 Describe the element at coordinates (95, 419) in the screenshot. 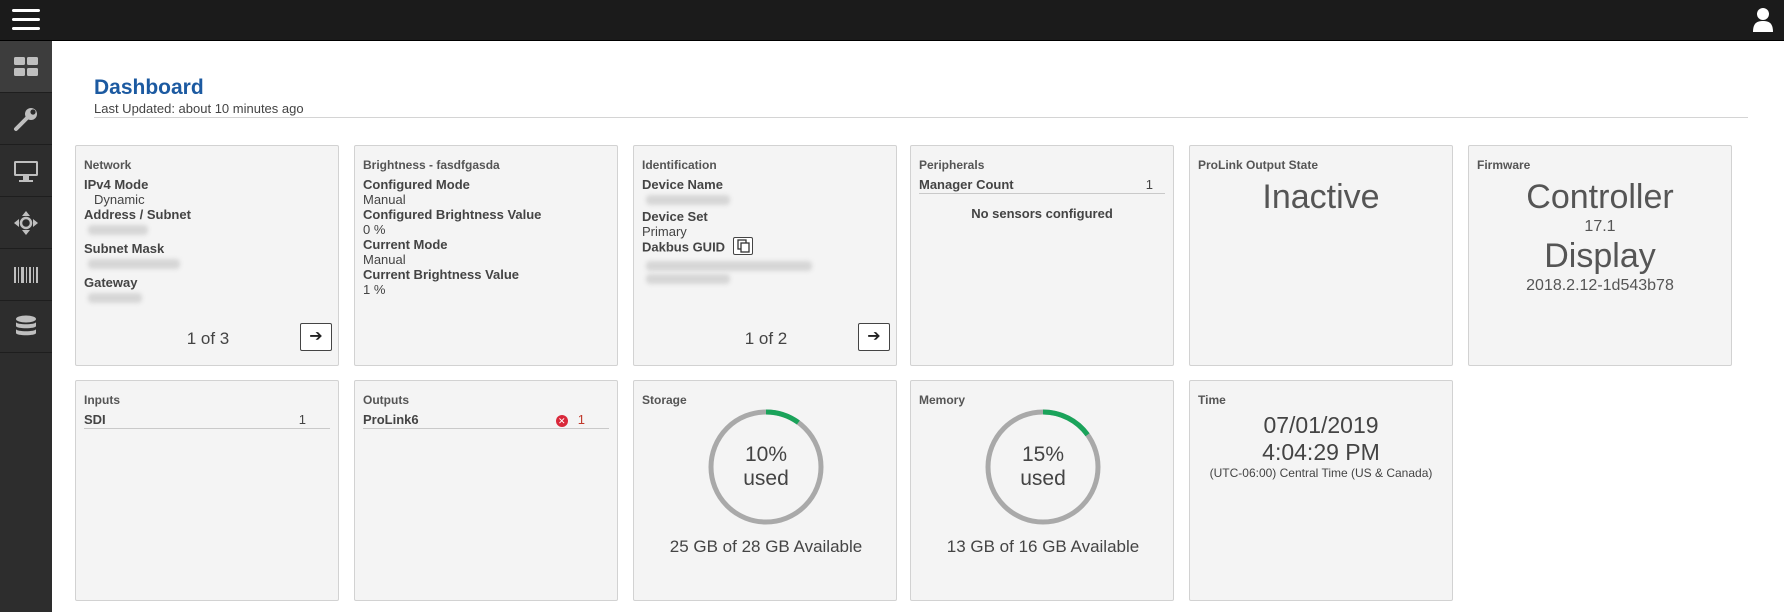

I see `input-name: SDI` at that location.